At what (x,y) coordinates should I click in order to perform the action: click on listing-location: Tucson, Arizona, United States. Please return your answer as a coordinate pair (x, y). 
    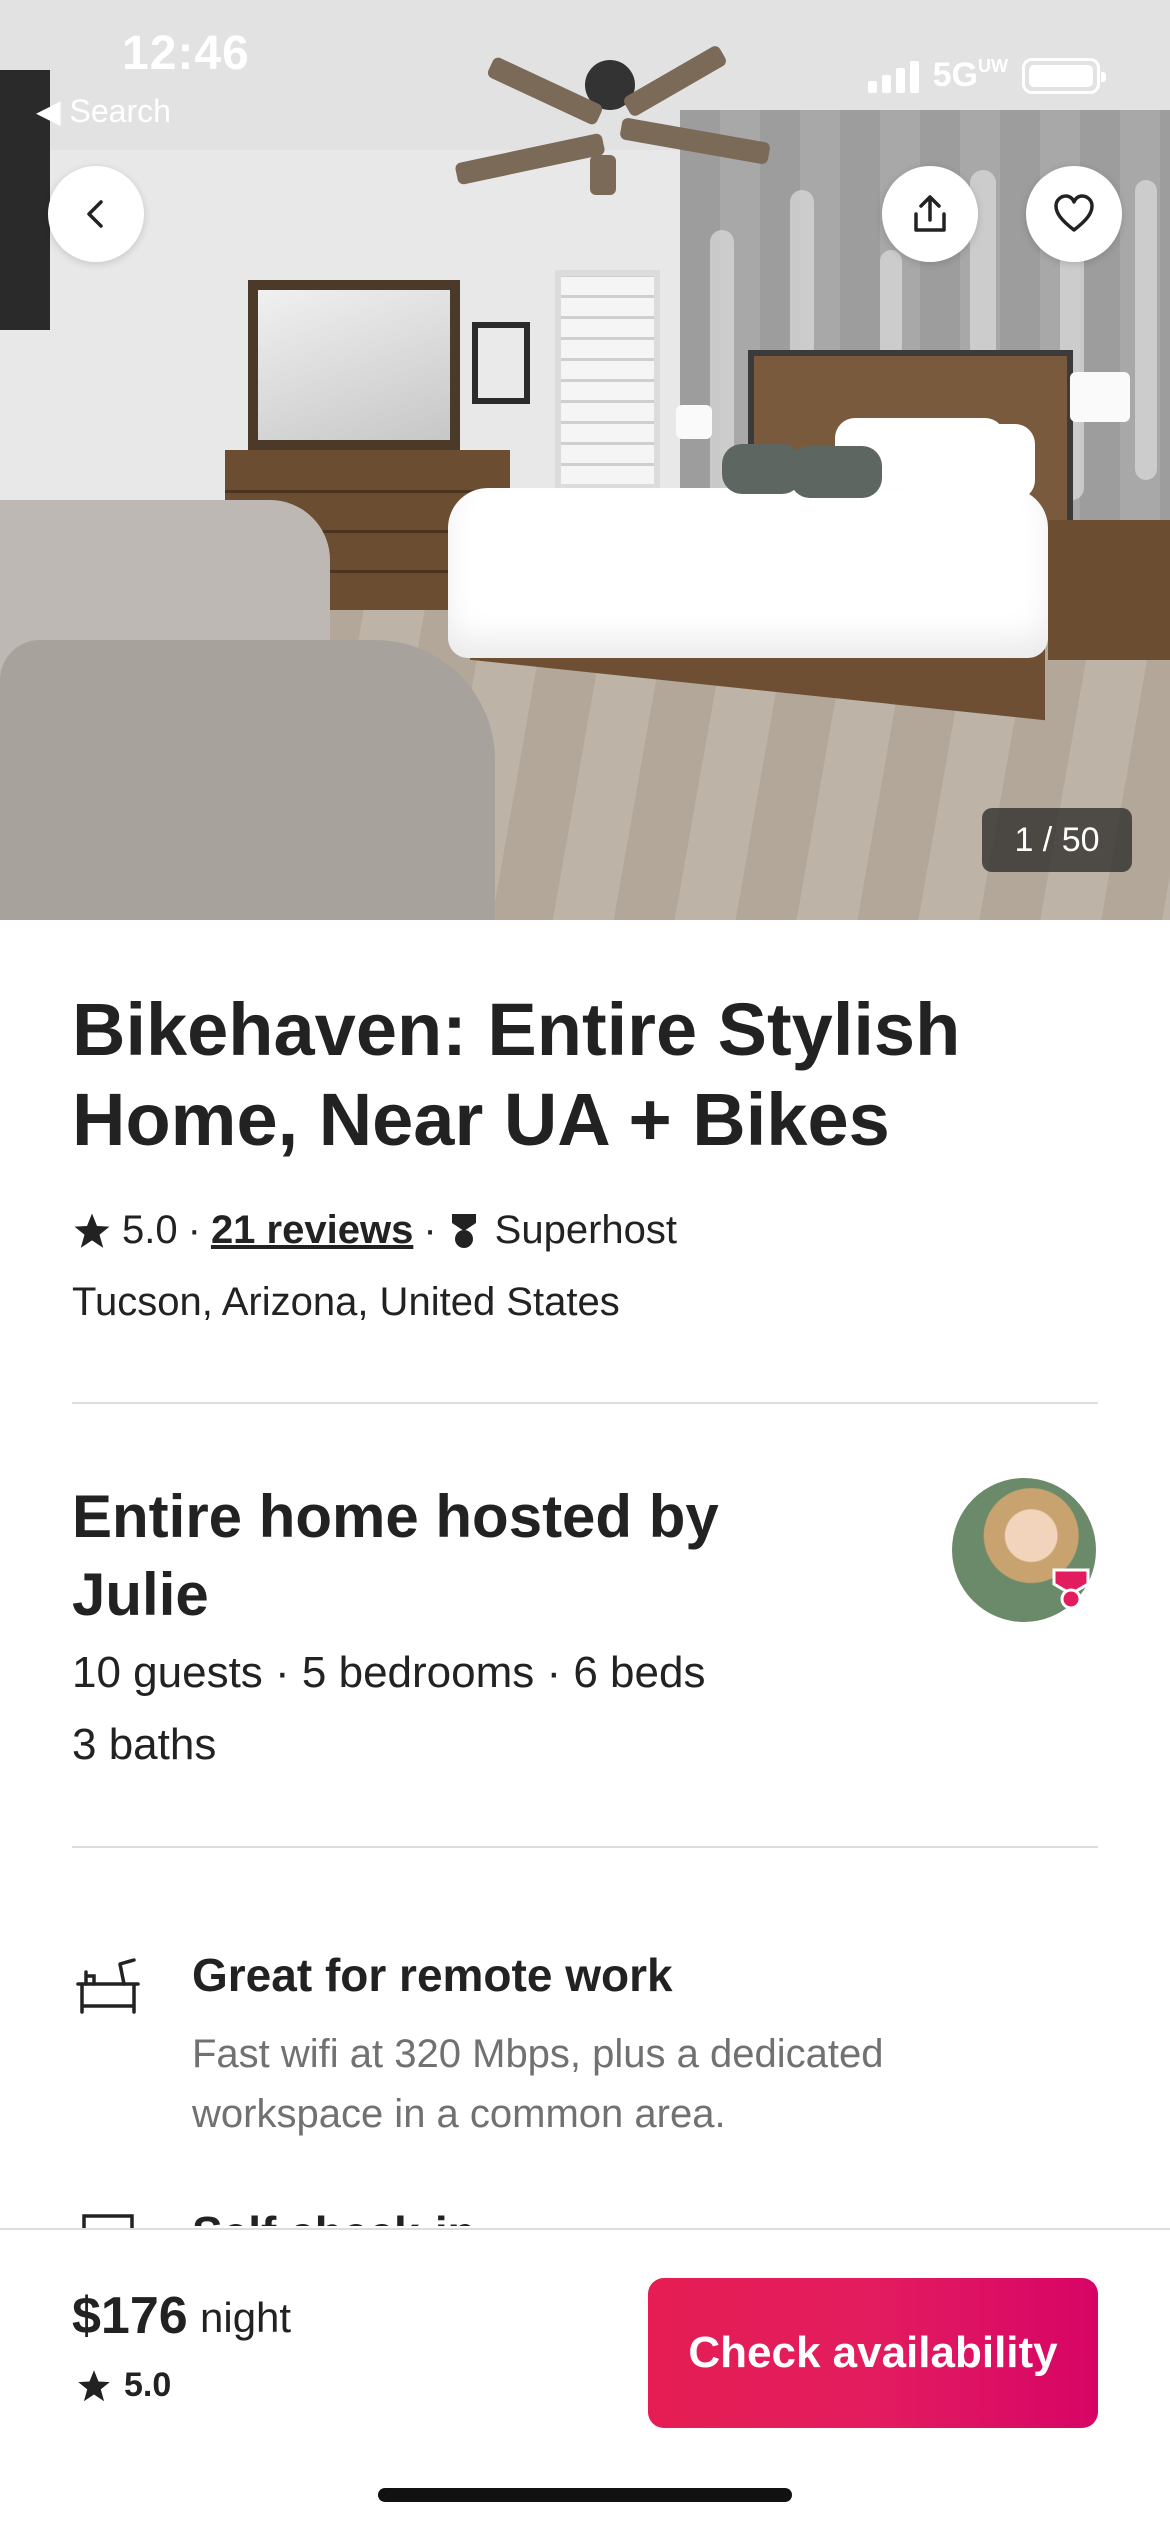
    Looking at the image, I should click on (346, 1302).